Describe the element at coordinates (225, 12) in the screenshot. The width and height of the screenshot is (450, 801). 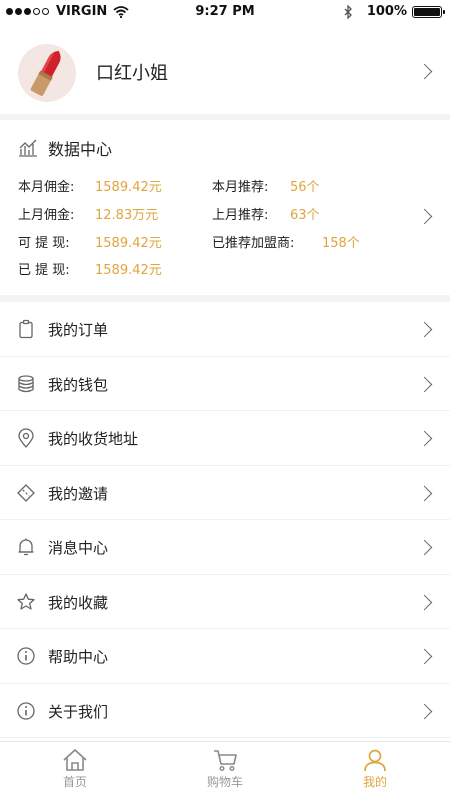
I see `status-bar: VIRGIN 9:27 PM 100%` at that location.